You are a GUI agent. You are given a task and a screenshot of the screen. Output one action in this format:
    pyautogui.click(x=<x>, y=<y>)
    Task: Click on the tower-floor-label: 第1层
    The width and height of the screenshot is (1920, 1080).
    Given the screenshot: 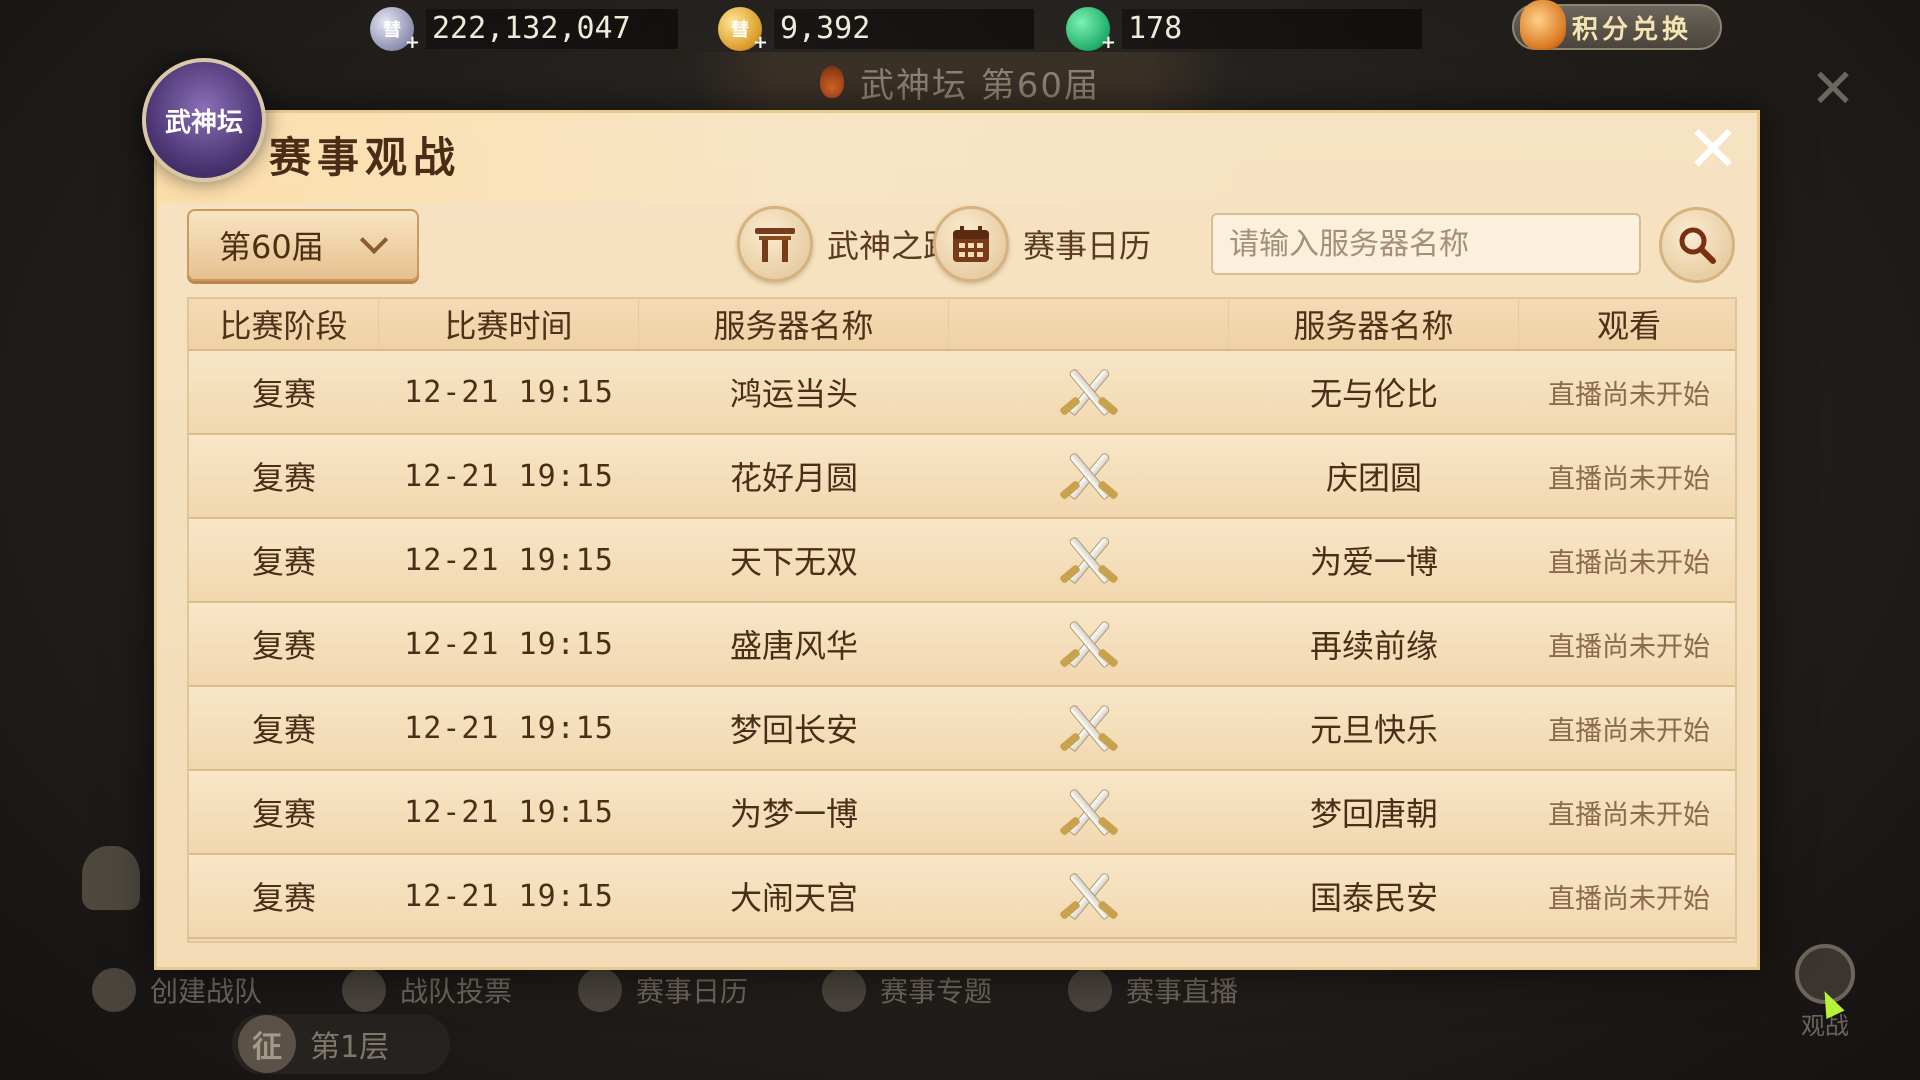 What is the action you would take?
    pyautogui.click(x=350, y=1047)
    